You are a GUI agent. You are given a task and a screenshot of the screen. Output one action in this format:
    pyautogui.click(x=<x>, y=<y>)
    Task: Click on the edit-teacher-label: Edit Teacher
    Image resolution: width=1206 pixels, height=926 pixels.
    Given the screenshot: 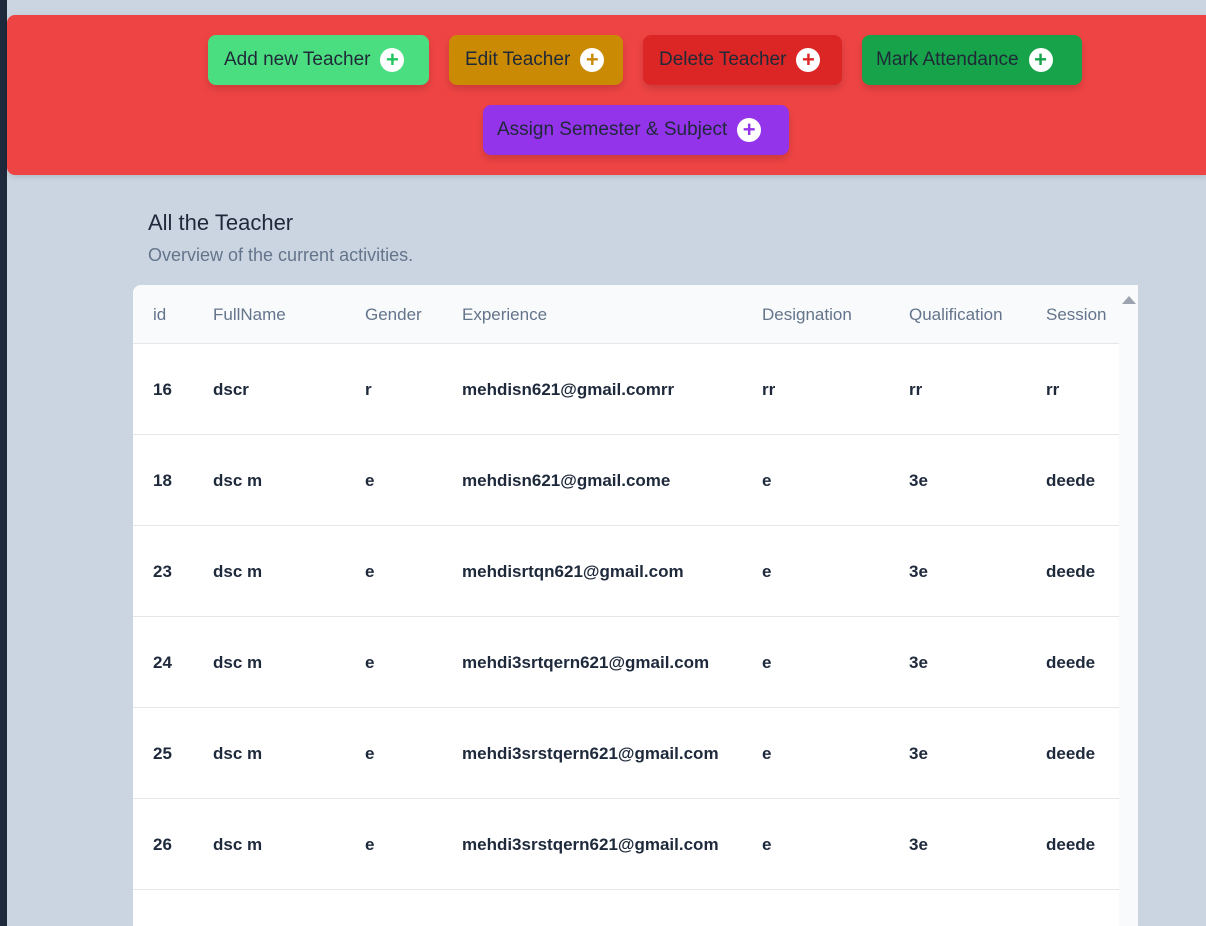 What is the action you would take?
    pyautogui.click(x=518, y=59)
    